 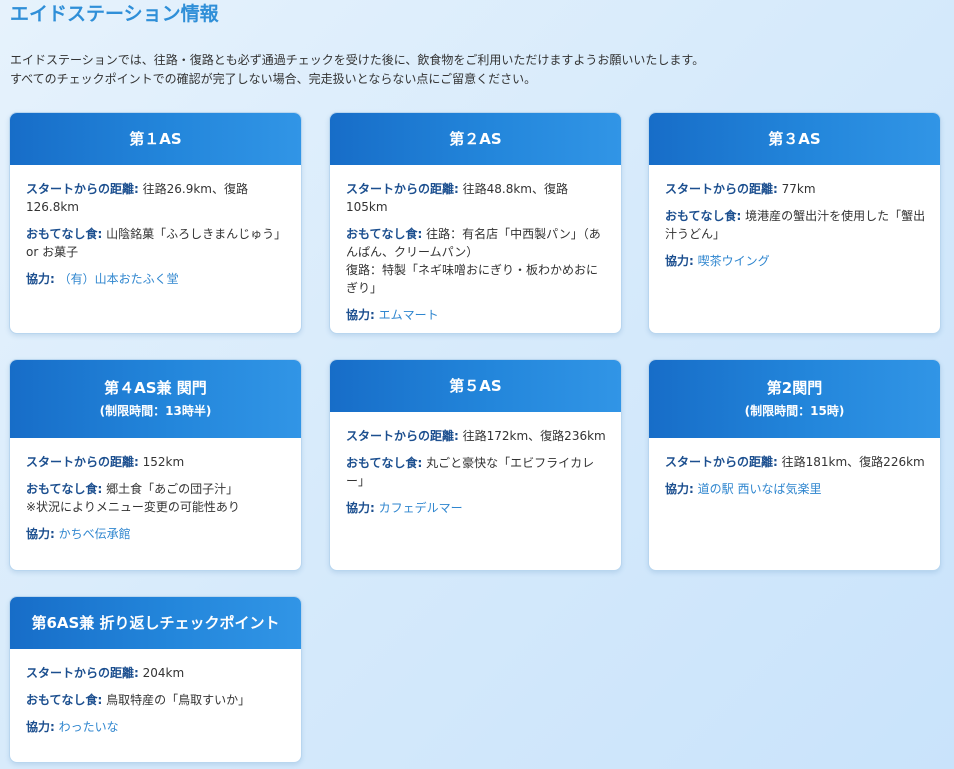 I want to click on partner-link: カフェデルマー, so click(x=421, y=508).